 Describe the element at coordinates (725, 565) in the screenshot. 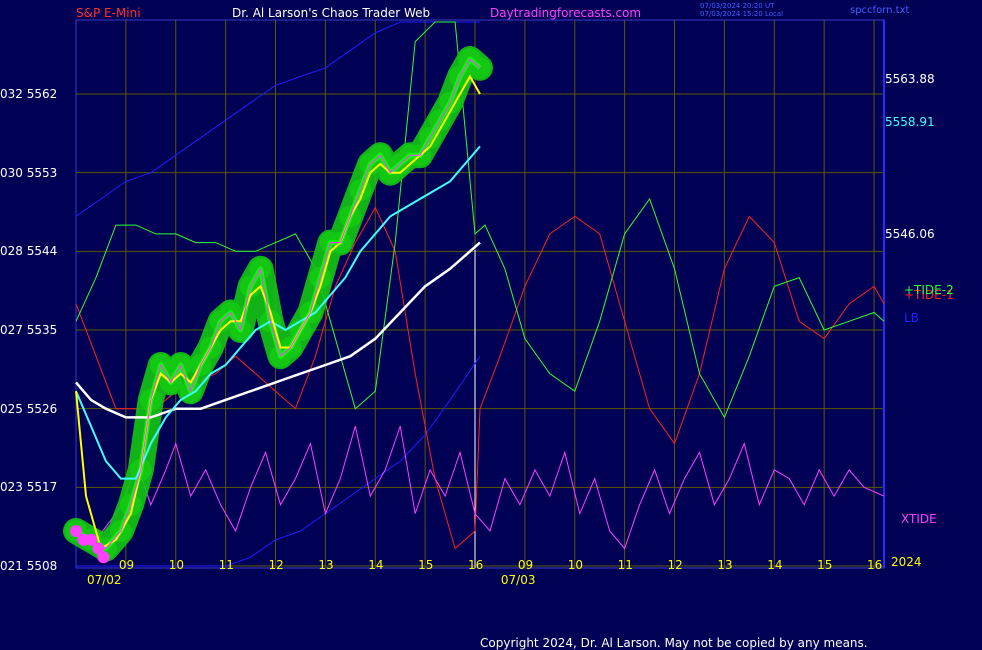

I see `x-tick-label-12: 13` at that location.